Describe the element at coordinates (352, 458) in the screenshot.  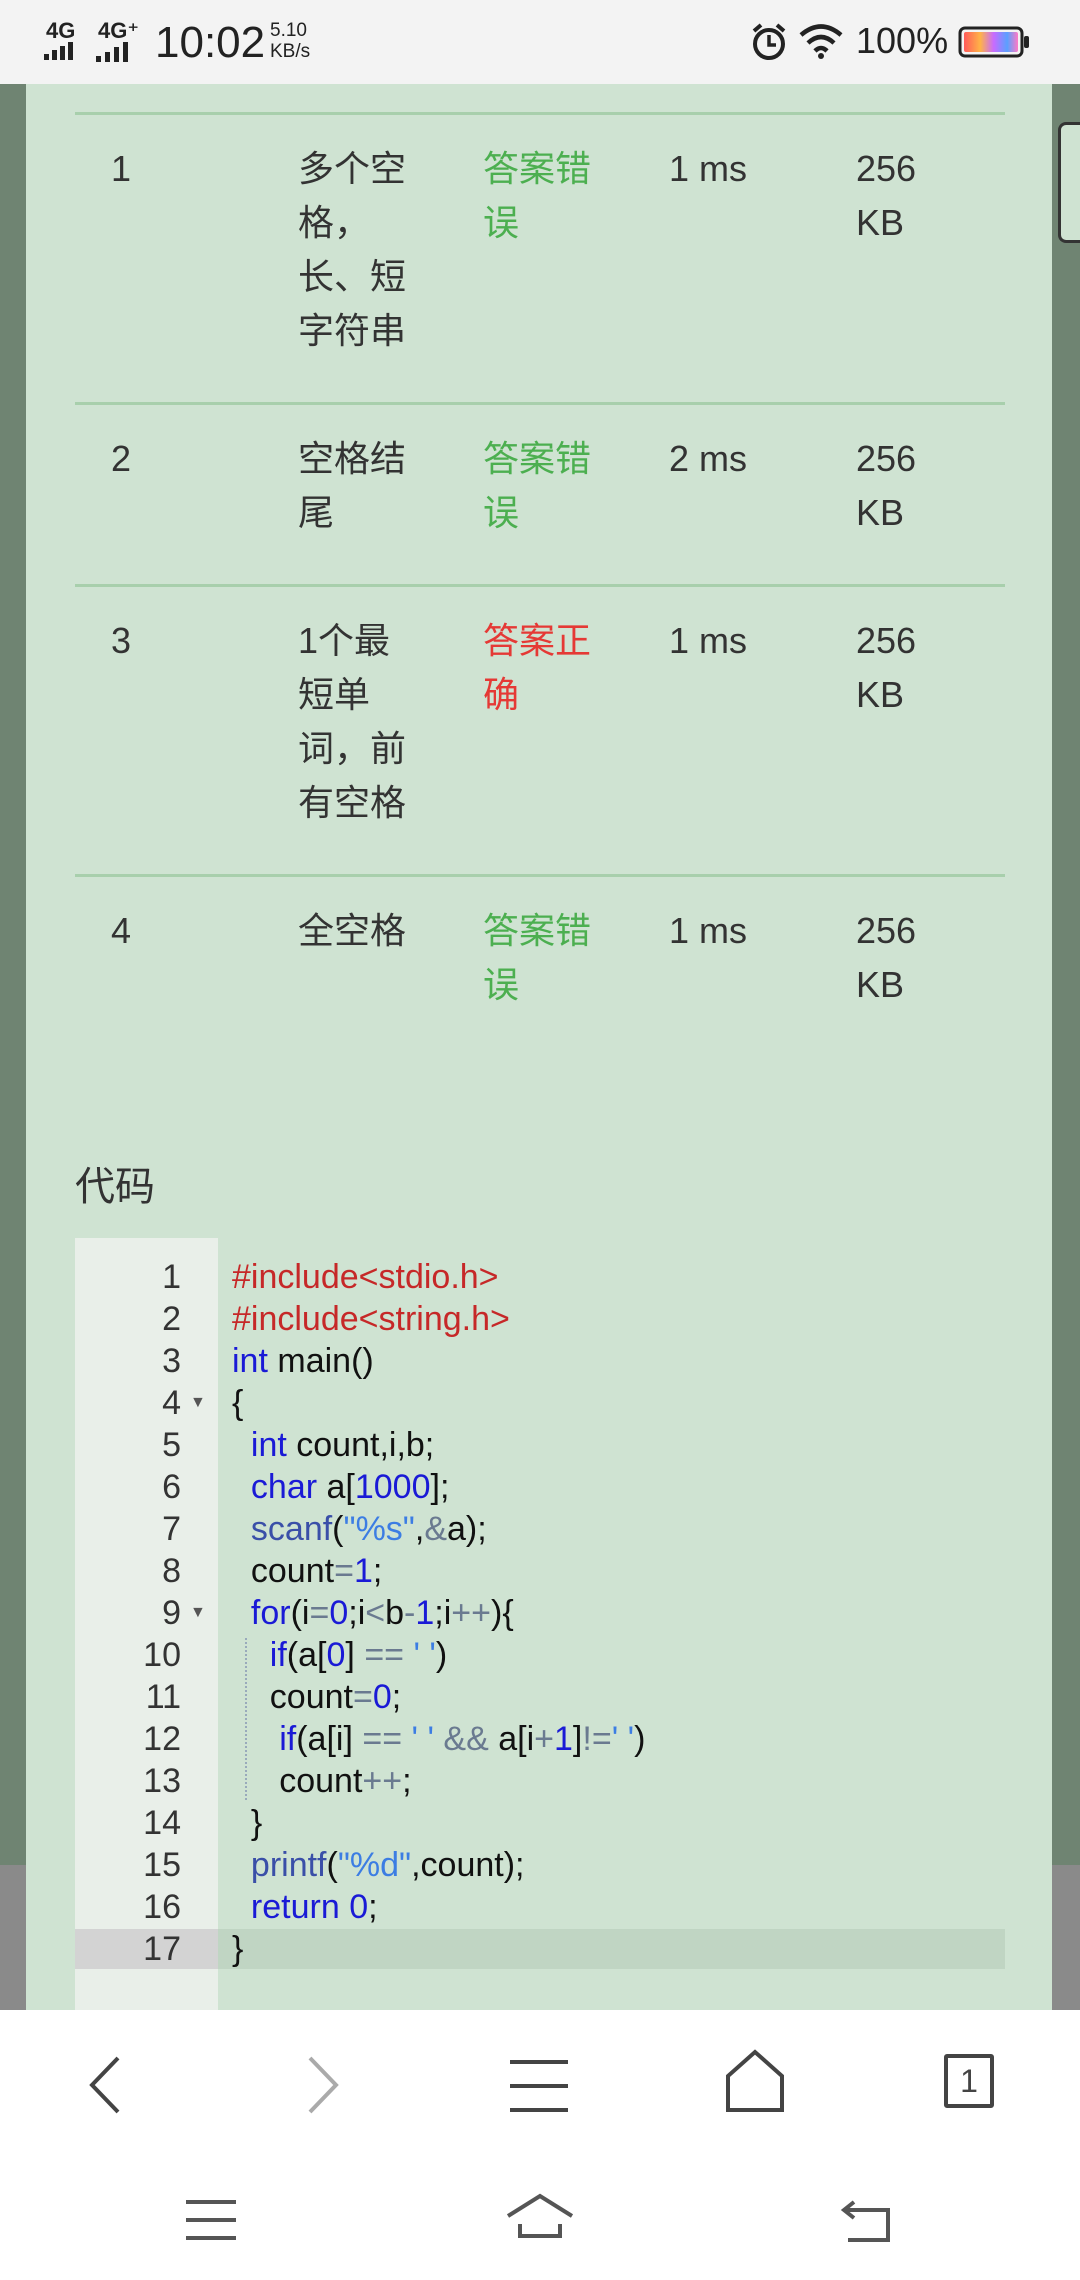
I see `test-name-line: 空格结` at that location.